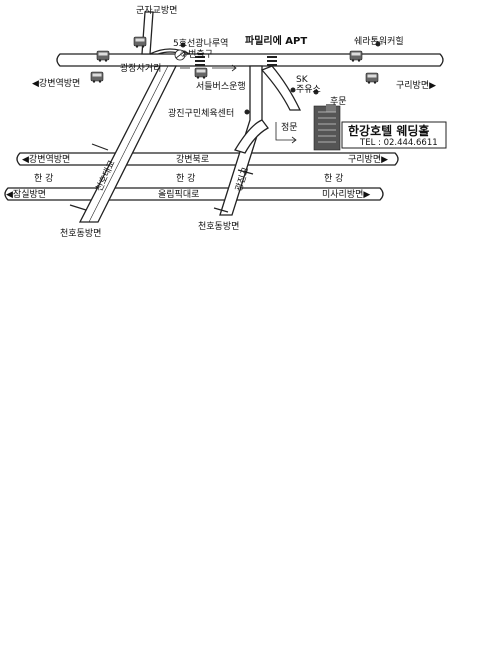 Image resolution: width=480 pixels, height=650 pixels. Describe the element at coordinates (43, 178) in the screenshot. I see `label-han-river-1: 한 강` at that location.